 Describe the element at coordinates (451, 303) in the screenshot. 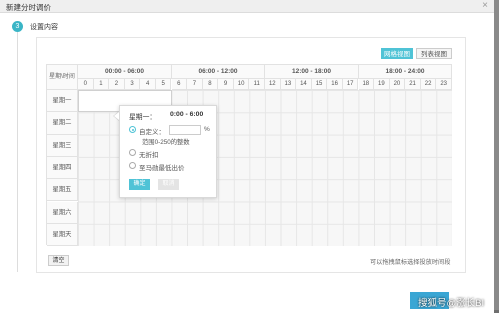

I see `watermark: 搜狐号@涨长BI` at that location.